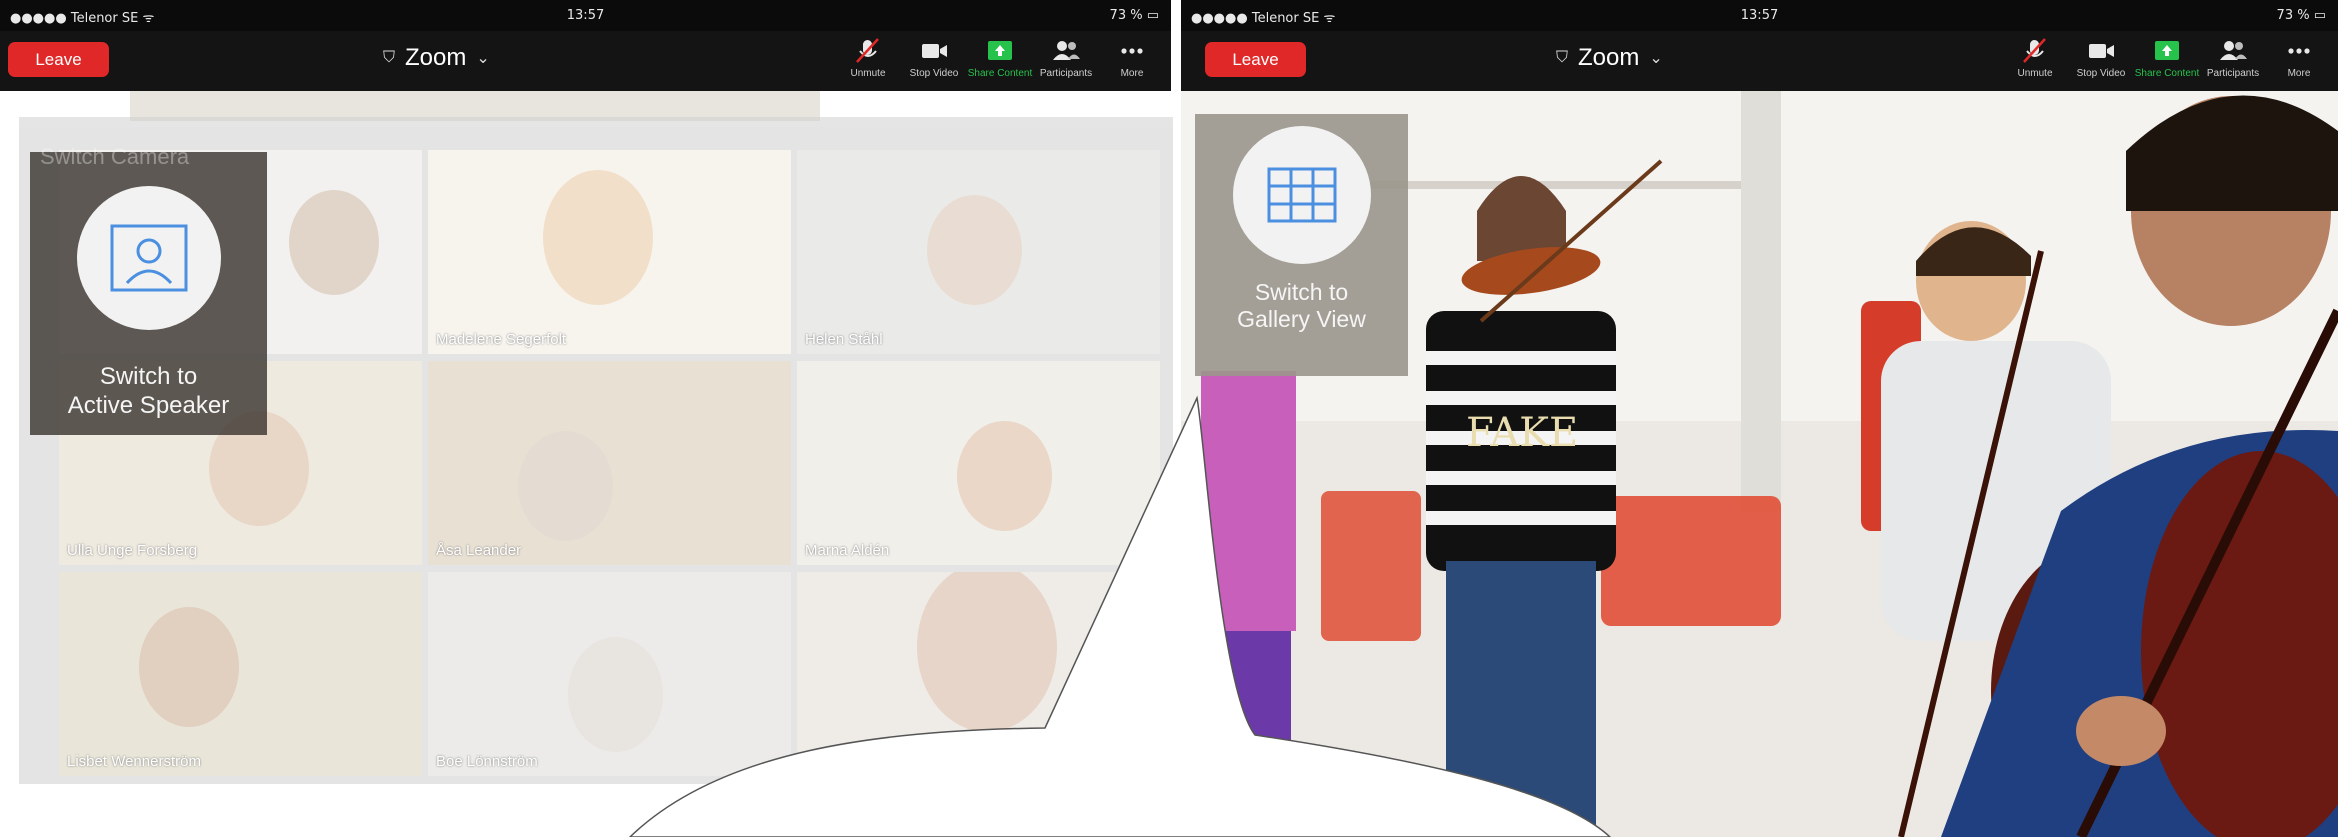 The image size is (2338, 837). I want to click on participant-name: Madelene Segerfolt, so click(501, 339).